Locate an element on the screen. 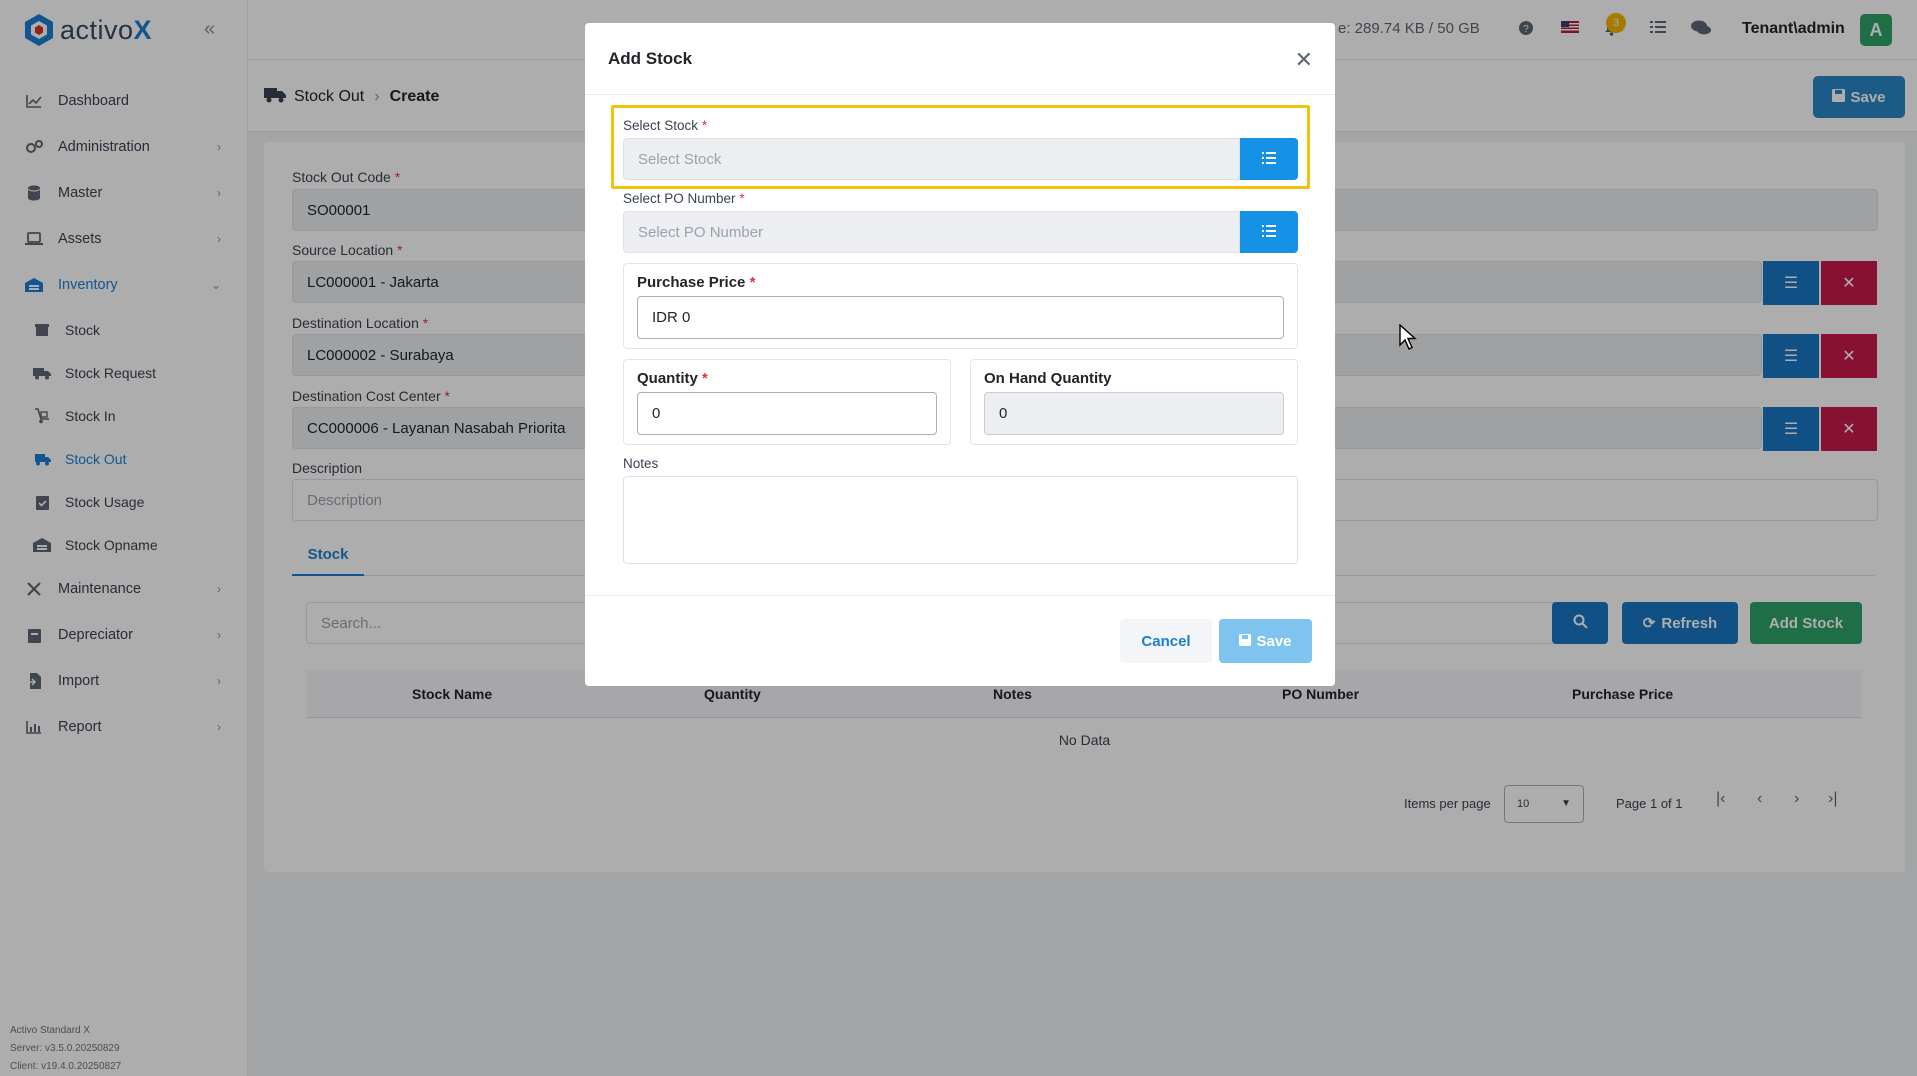 This screenshot has width=1917, height=1076. cancel-button: Cancel is located at coordinates (1166, 641).